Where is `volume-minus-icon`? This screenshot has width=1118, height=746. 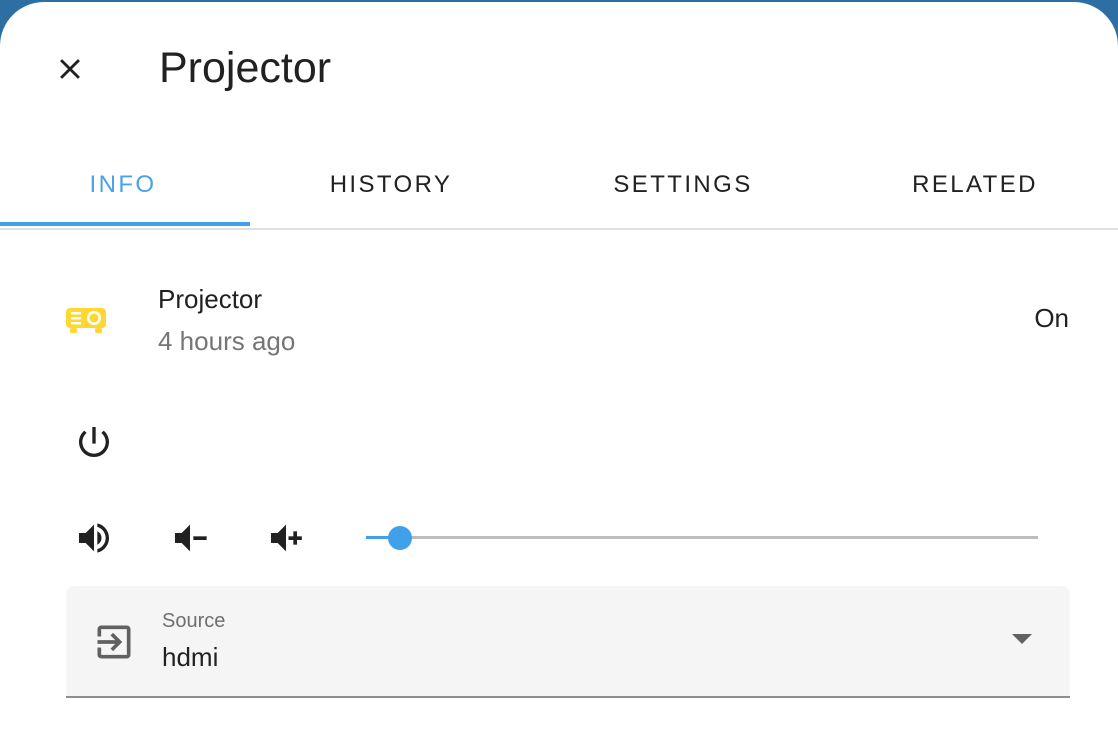
volume-minus-icon is located at coordinates (191, 538).